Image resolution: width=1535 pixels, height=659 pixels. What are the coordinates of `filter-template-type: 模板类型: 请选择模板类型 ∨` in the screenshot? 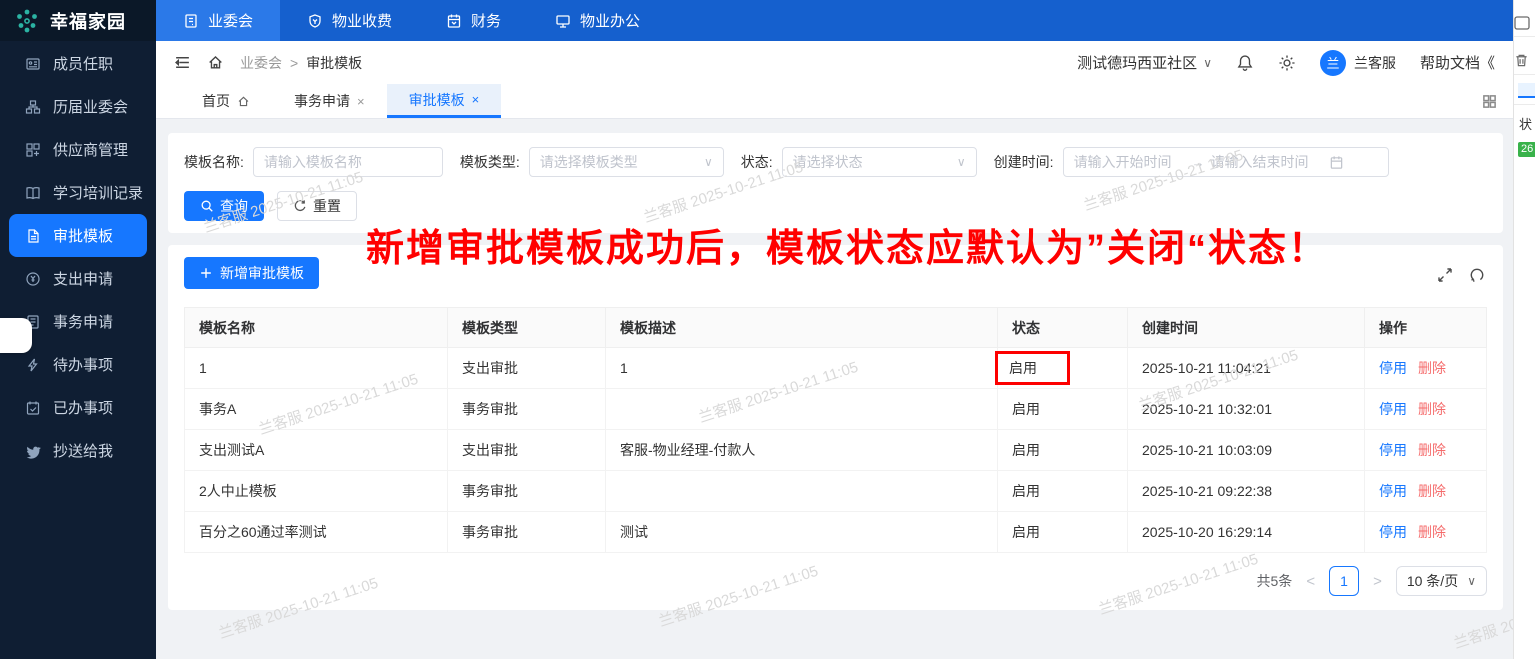 It's located at (592, 162).